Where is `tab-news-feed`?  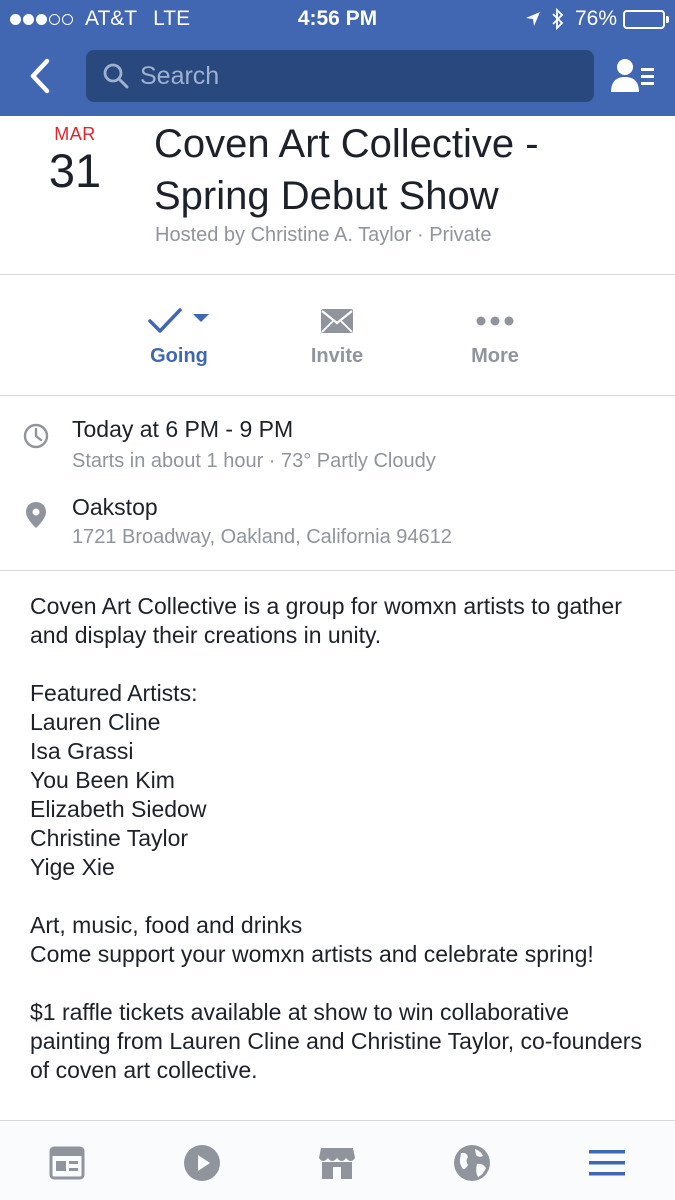
tab-news-feed is located at coordinates (67, 1163).